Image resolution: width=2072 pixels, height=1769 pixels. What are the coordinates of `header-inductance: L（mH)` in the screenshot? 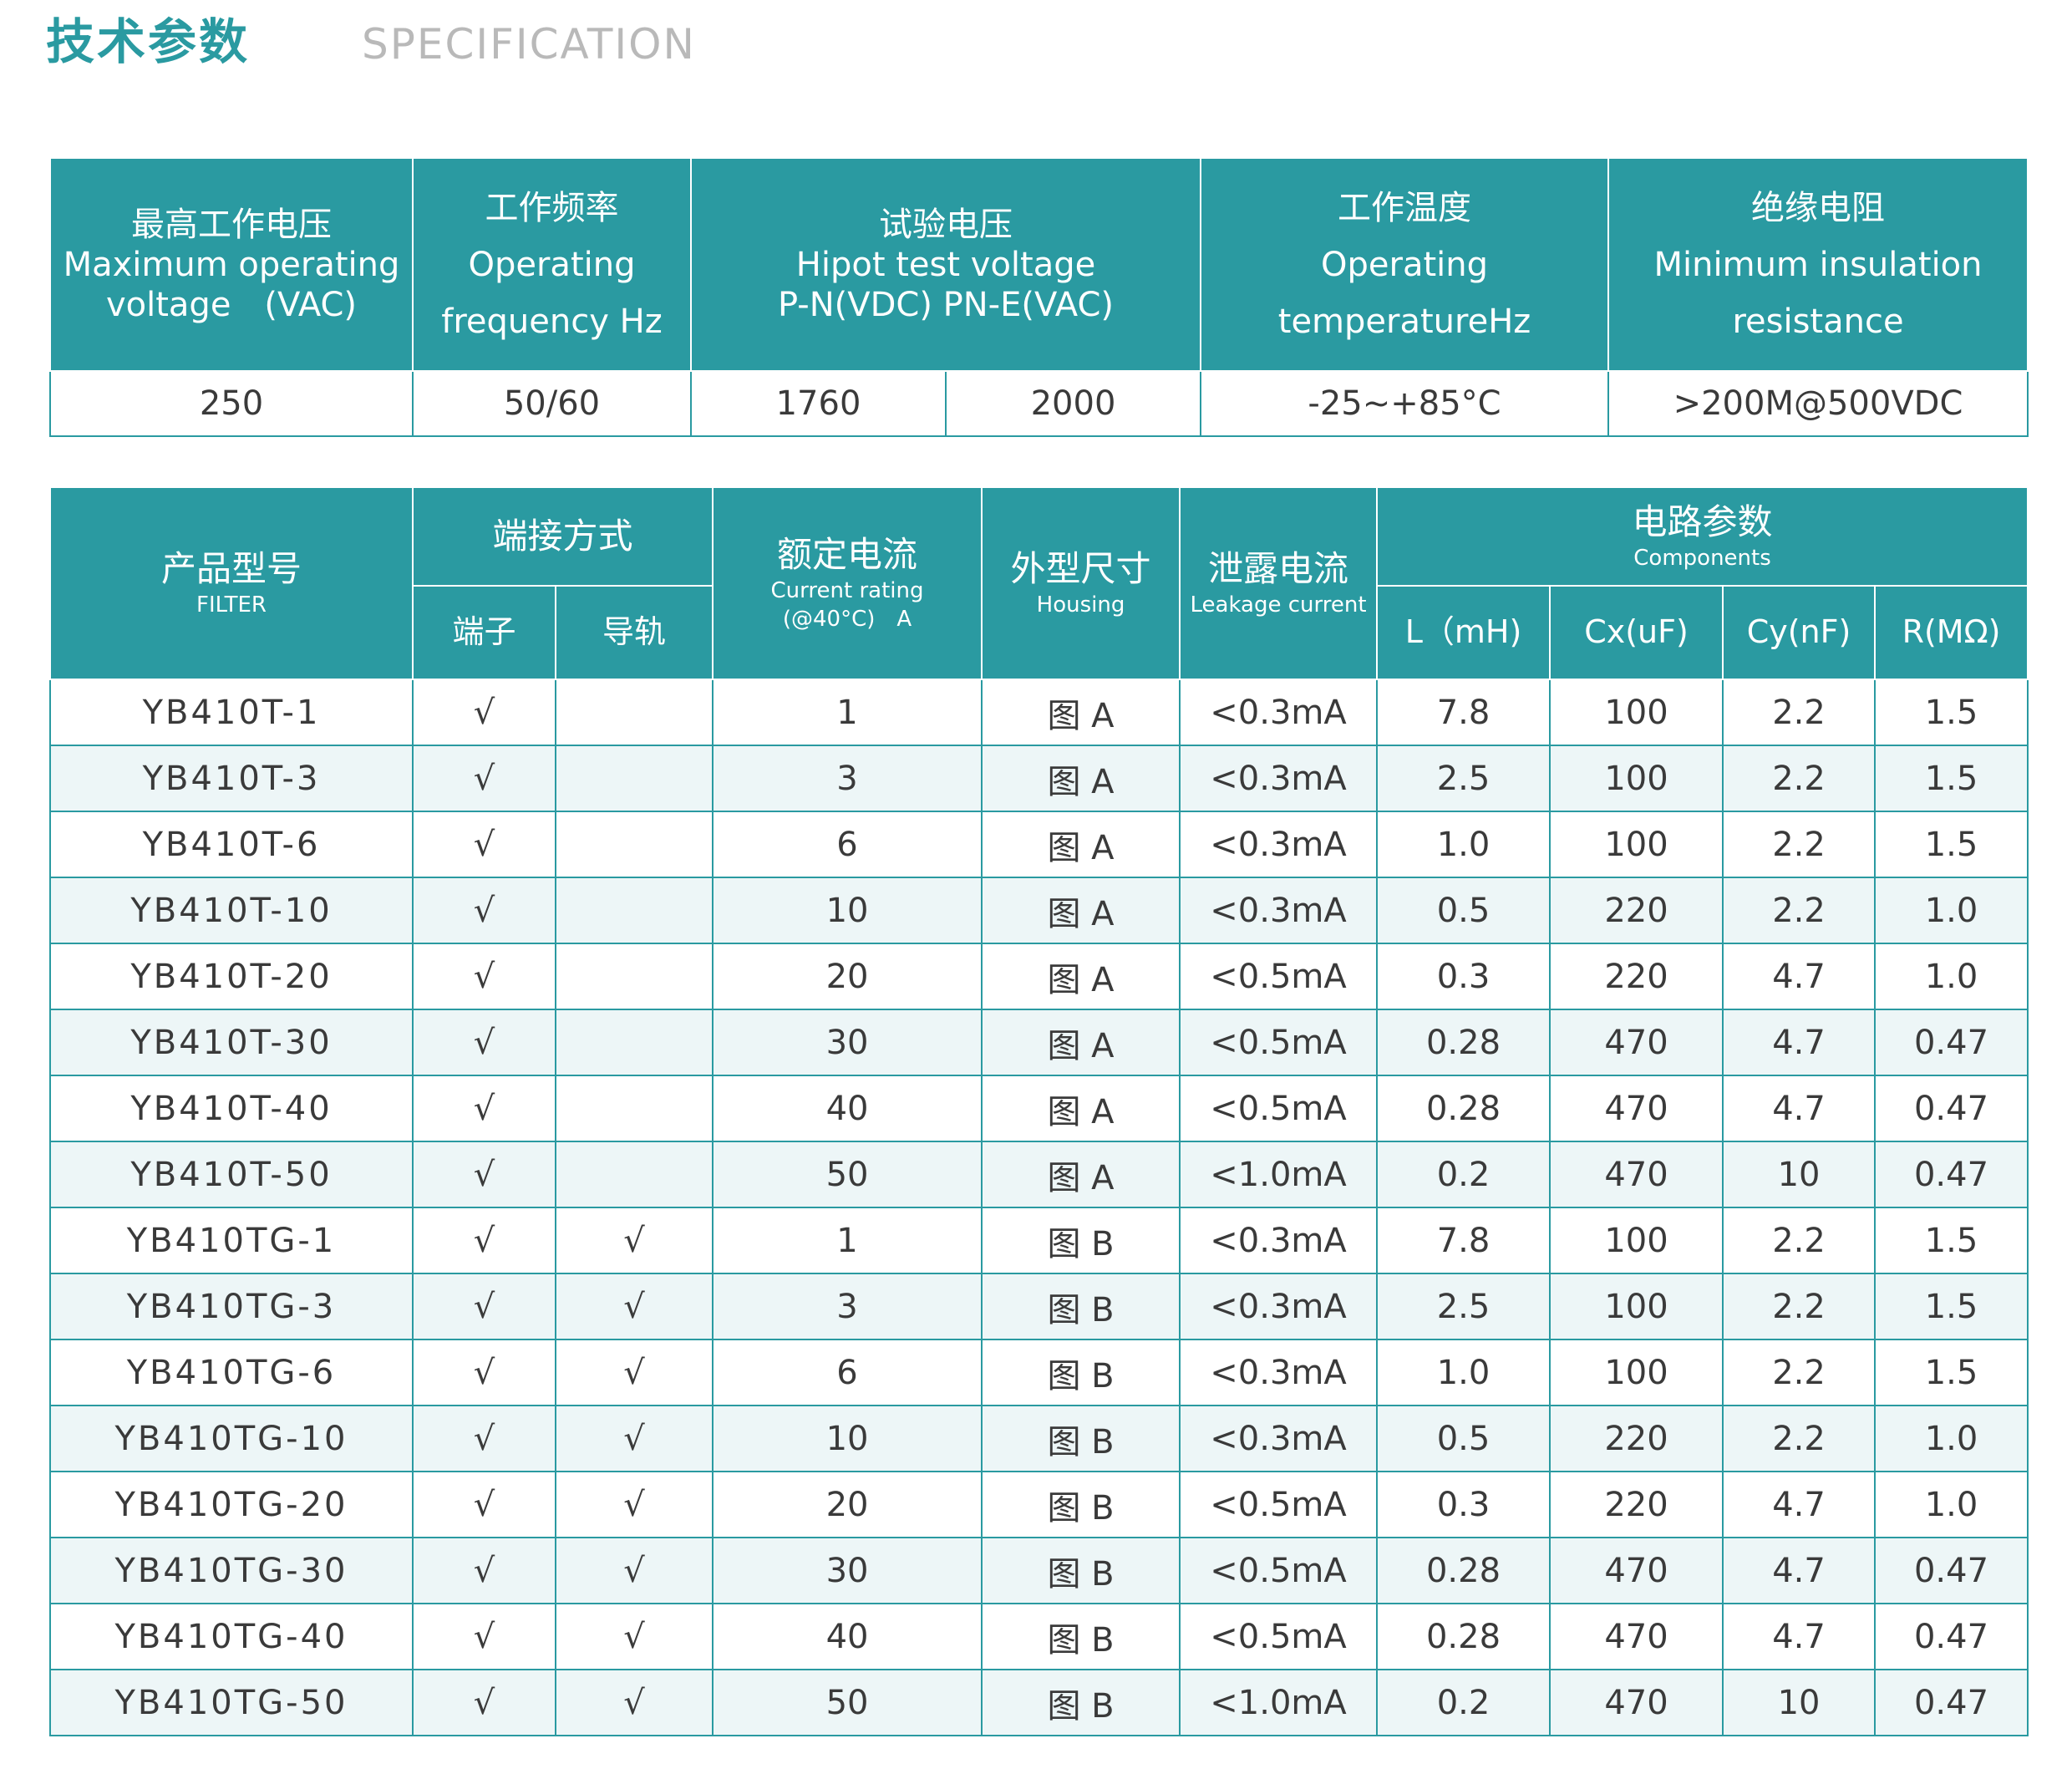 It's located at (1463, 632).